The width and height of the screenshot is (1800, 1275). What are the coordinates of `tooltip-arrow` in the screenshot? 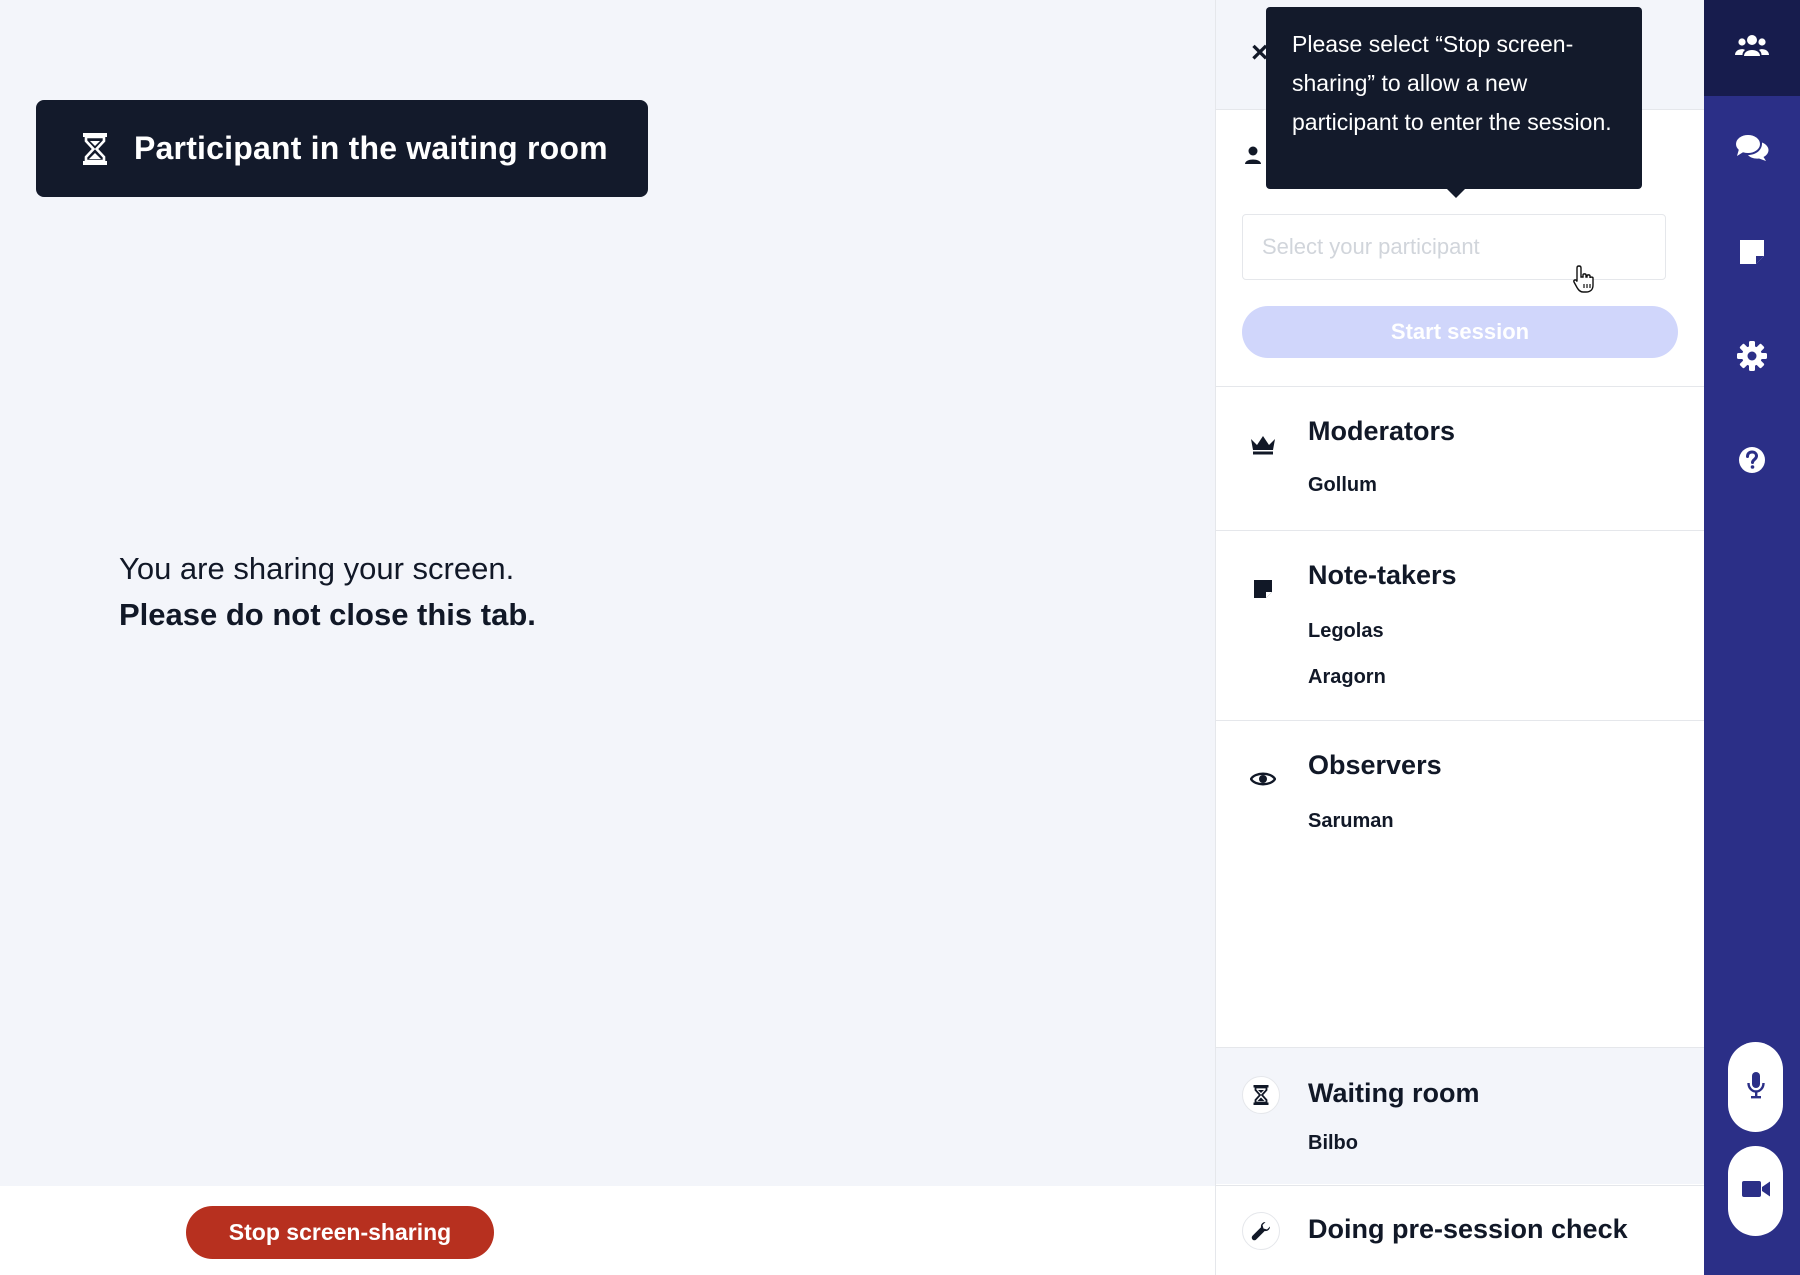 It's located at (1456, 193).